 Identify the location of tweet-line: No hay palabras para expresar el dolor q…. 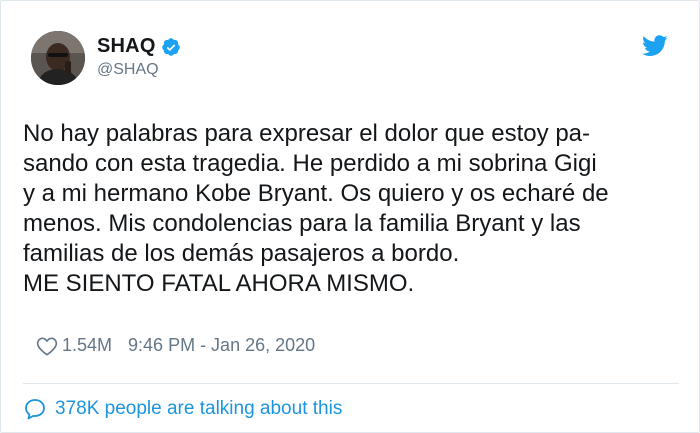
(306, 133).